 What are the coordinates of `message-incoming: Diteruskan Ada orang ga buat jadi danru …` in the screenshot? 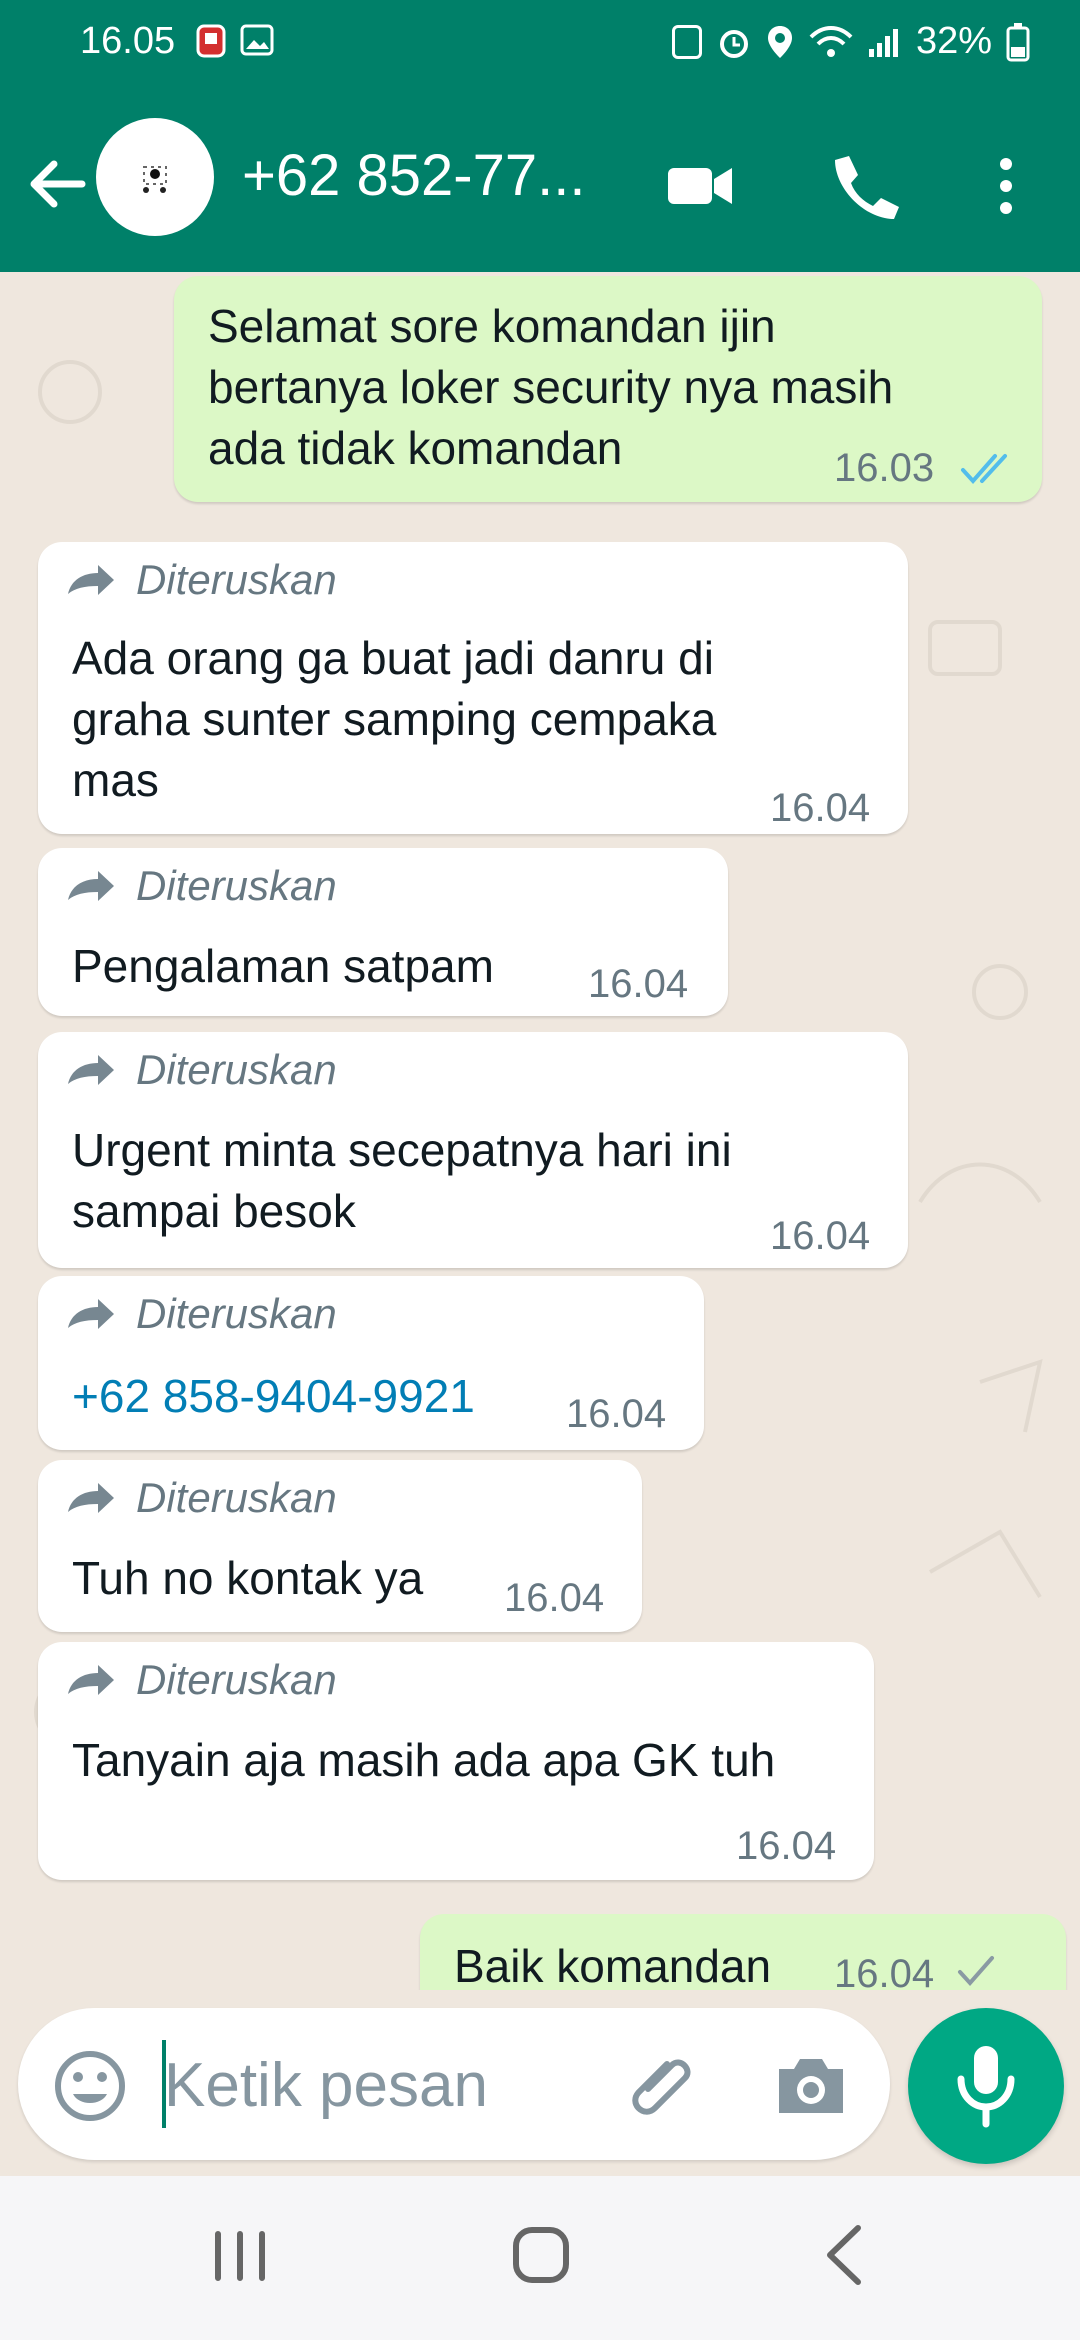 It's located at (473, 688).